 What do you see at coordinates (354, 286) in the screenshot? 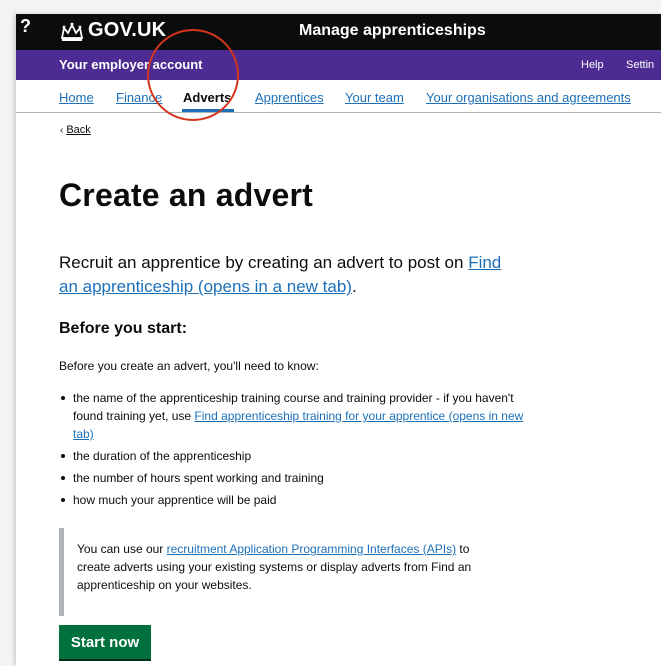
I see `lead-suffix: .` at bounding box center [354, 286].